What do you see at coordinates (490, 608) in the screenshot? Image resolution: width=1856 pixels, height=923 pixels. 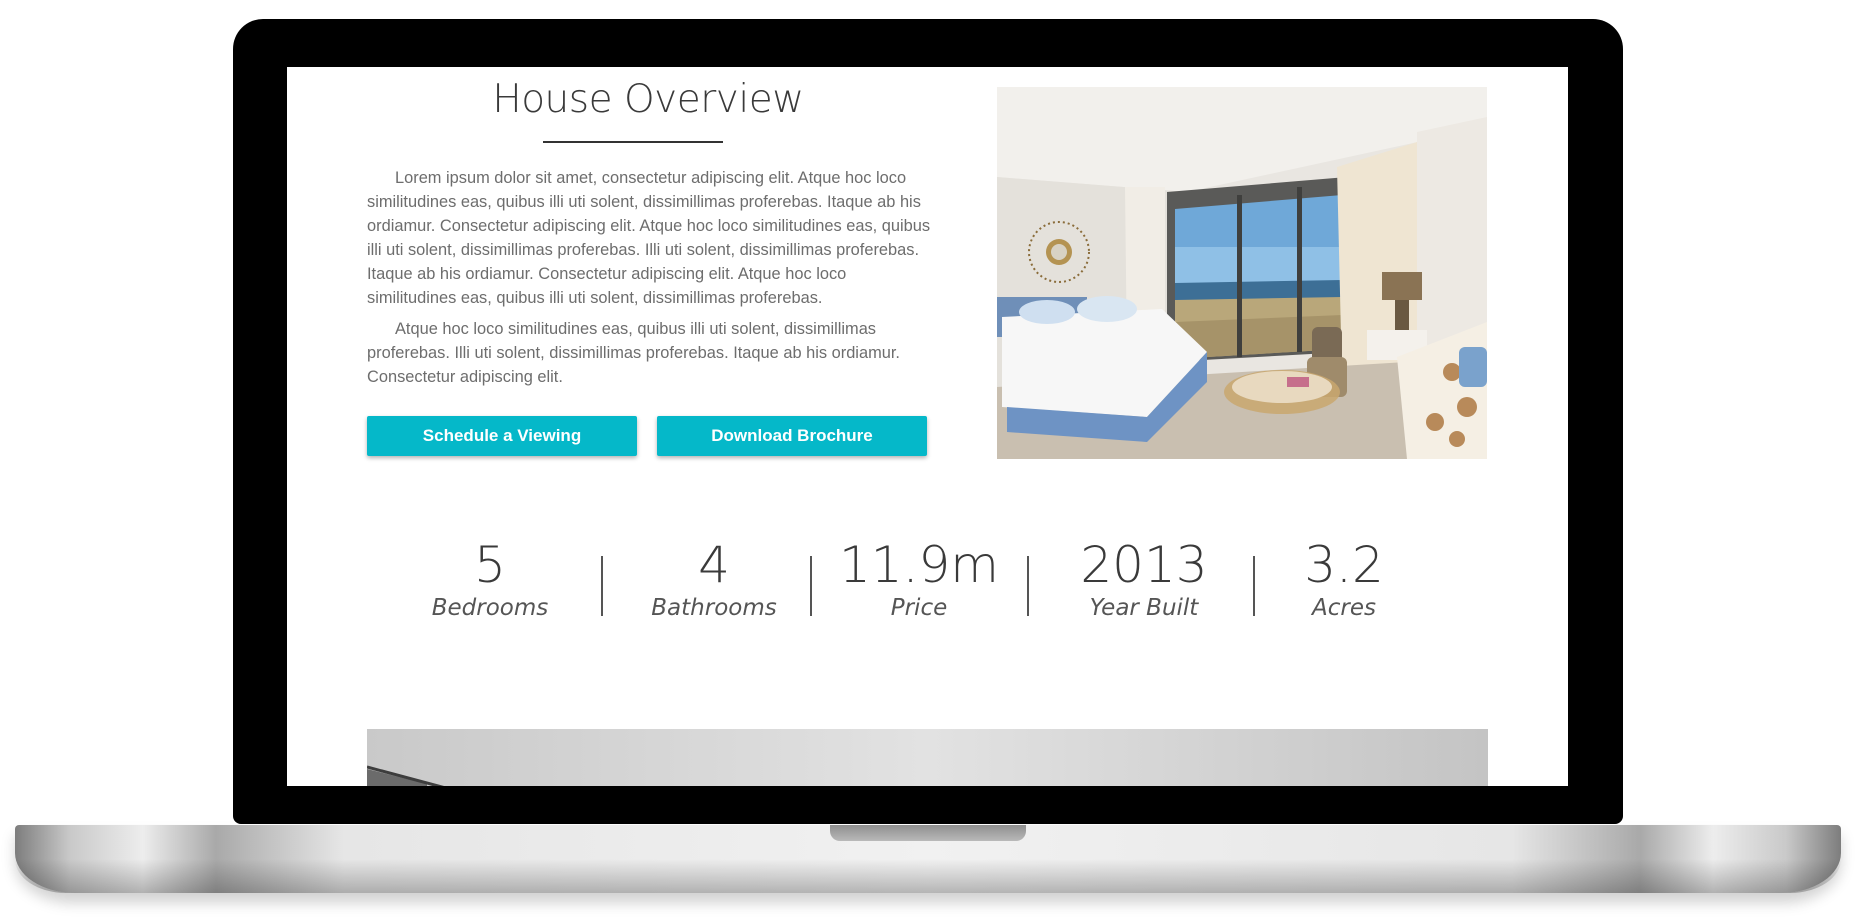 I see `stat-label: Bedrooms` at bounding box center [490, 608].